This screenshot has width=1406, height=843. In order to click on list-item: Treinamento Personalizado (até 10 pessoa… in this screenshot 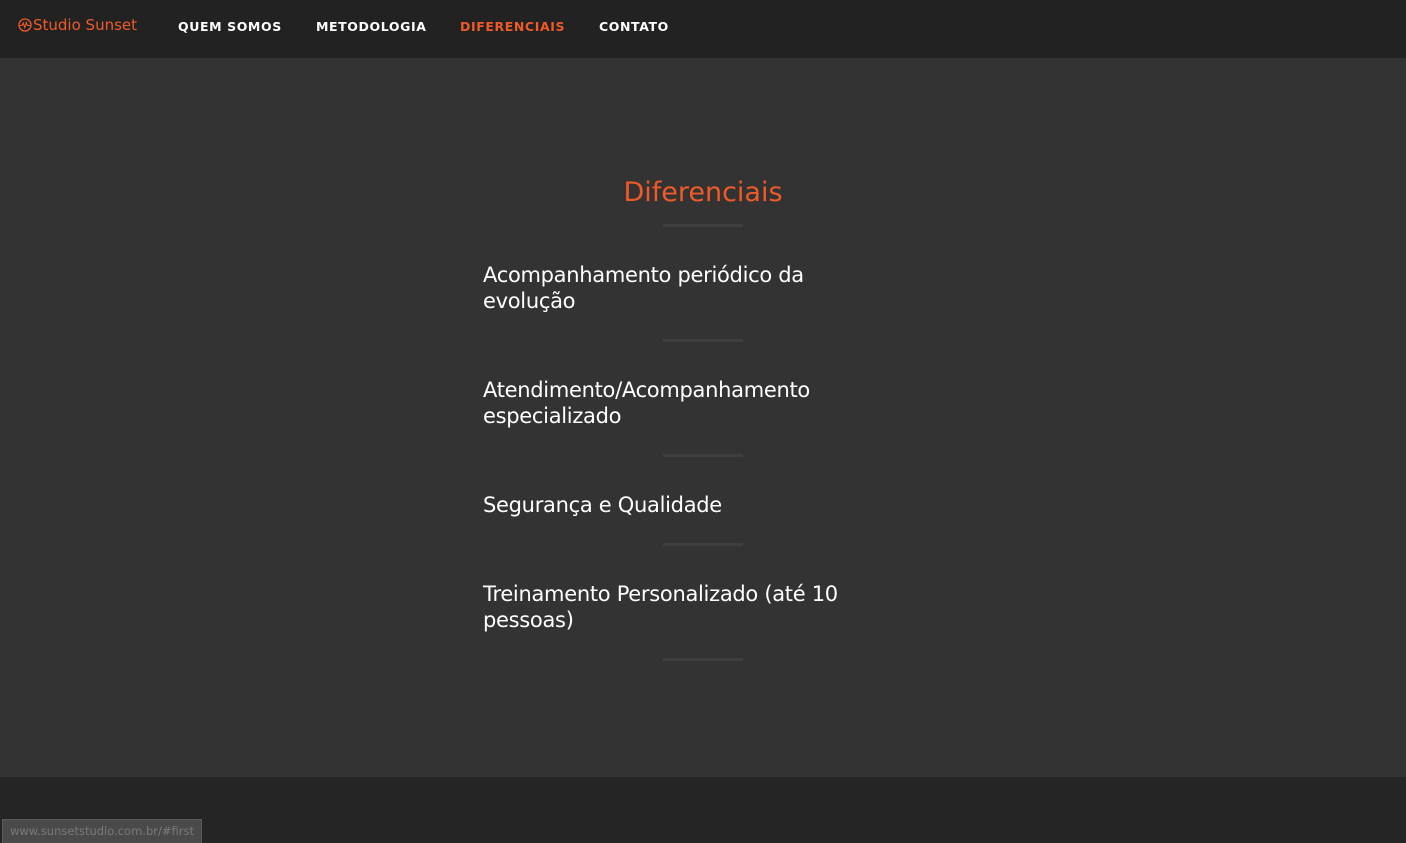, I will do `click(660, 607)`.